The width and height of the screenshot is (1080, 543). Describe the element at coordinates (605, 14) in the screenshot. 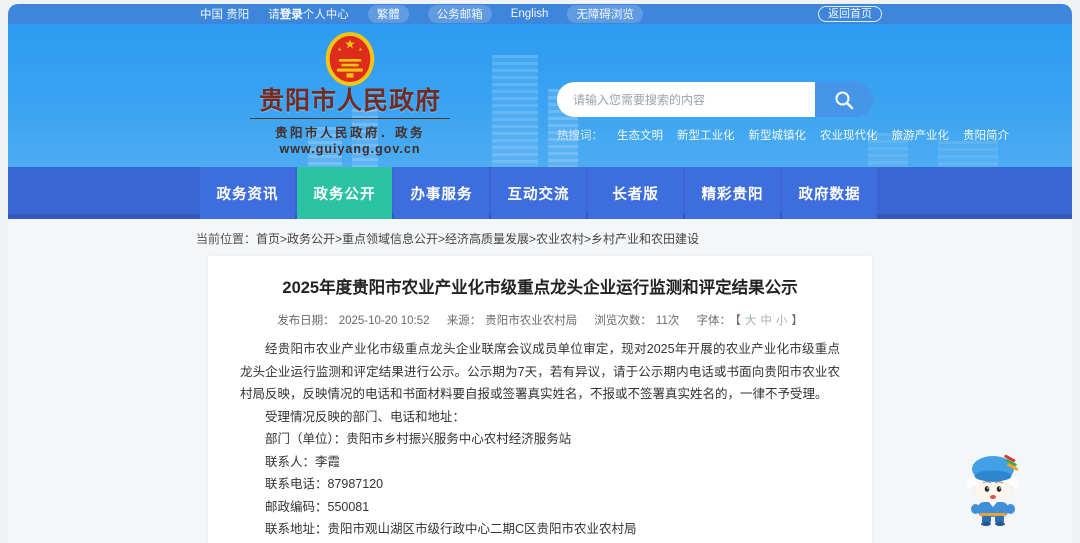

I see `accessibility-link: 无障碍浏览` at that location.